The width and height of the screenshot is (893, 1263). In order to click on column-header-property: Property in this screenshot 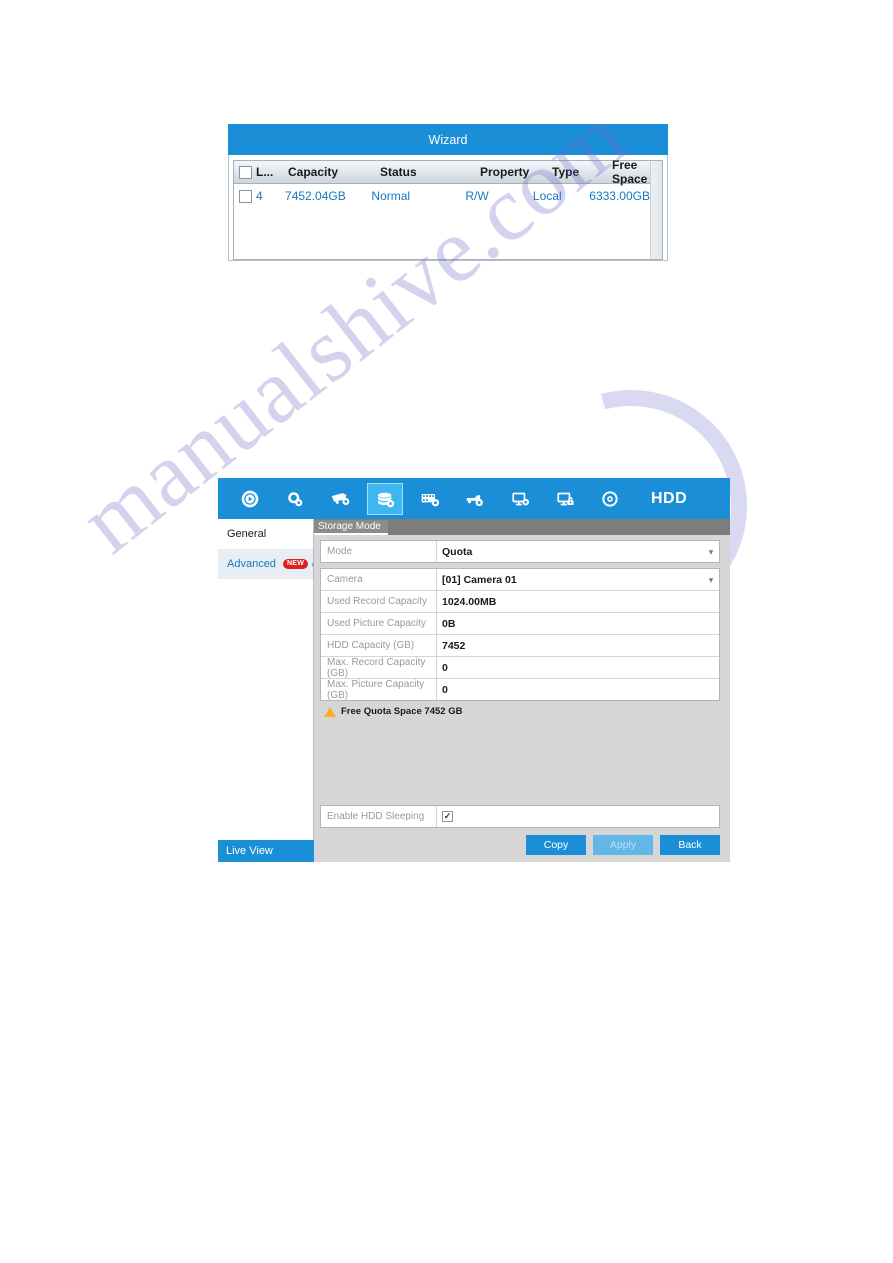, I will do `click(505, 172)`.